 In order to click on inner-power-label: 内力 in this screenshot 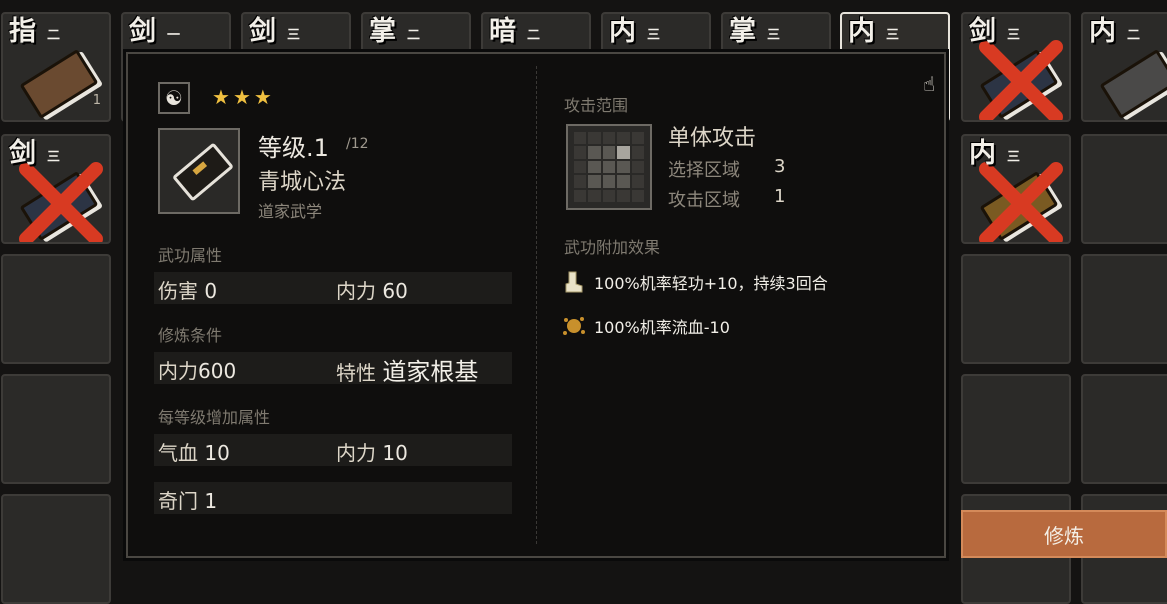, I will do `click(356, 291)`.